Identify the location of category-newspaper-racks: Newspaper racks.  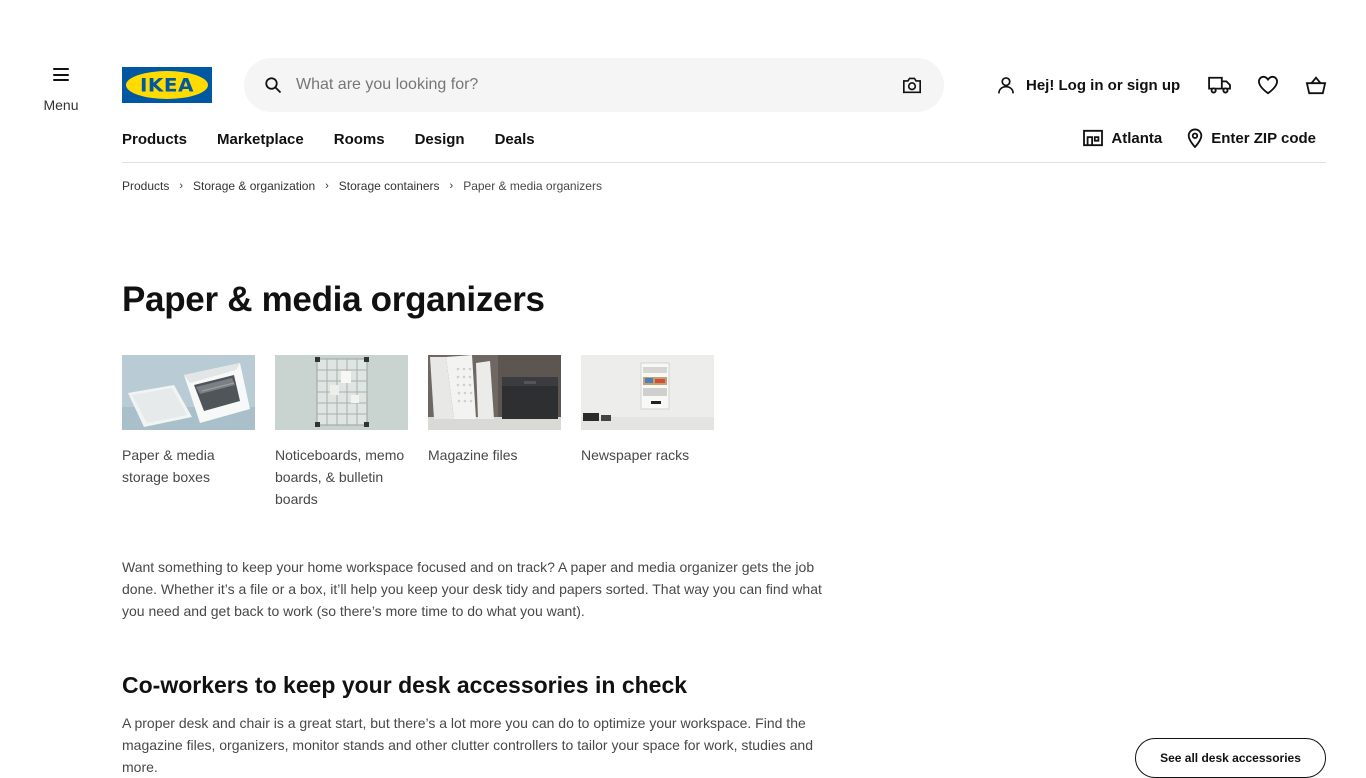
(647, 432).